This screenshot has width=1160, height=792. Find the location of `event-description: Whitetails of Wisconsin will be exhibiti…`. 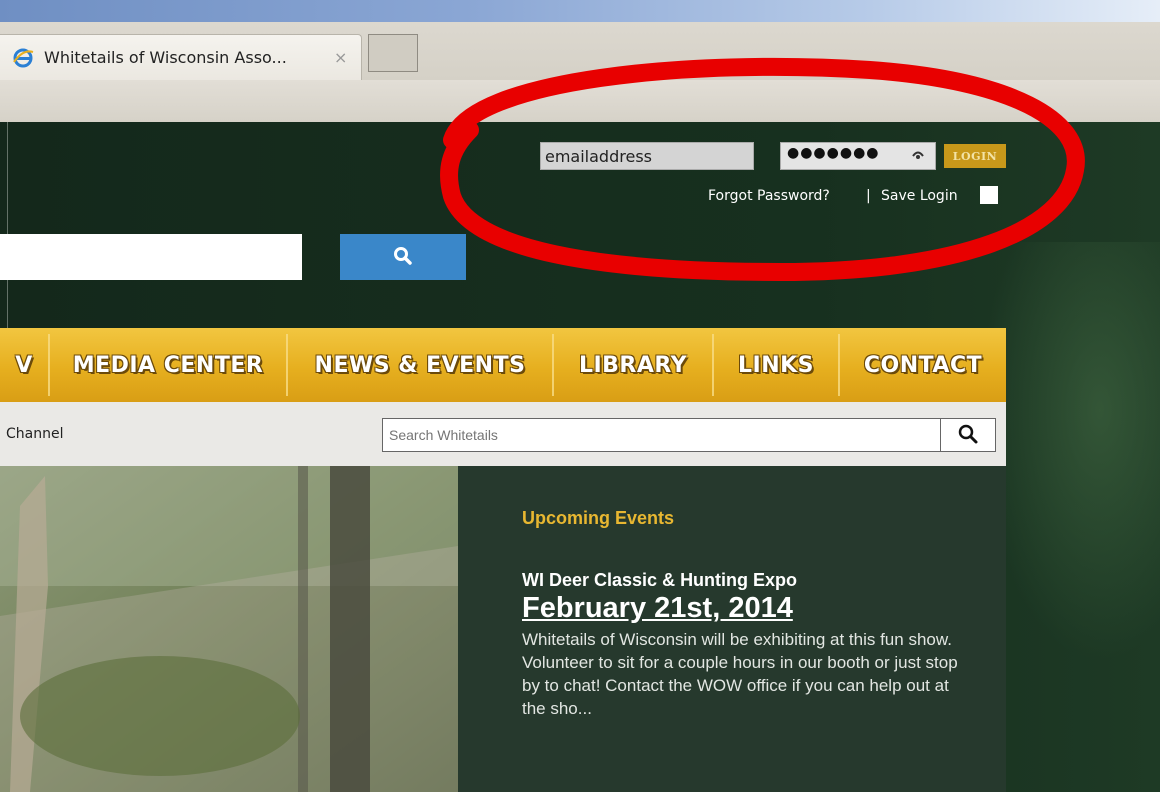

event-description: Whitetails of Wisconsin will be exhibiti… is located at coordinates (740, 674).